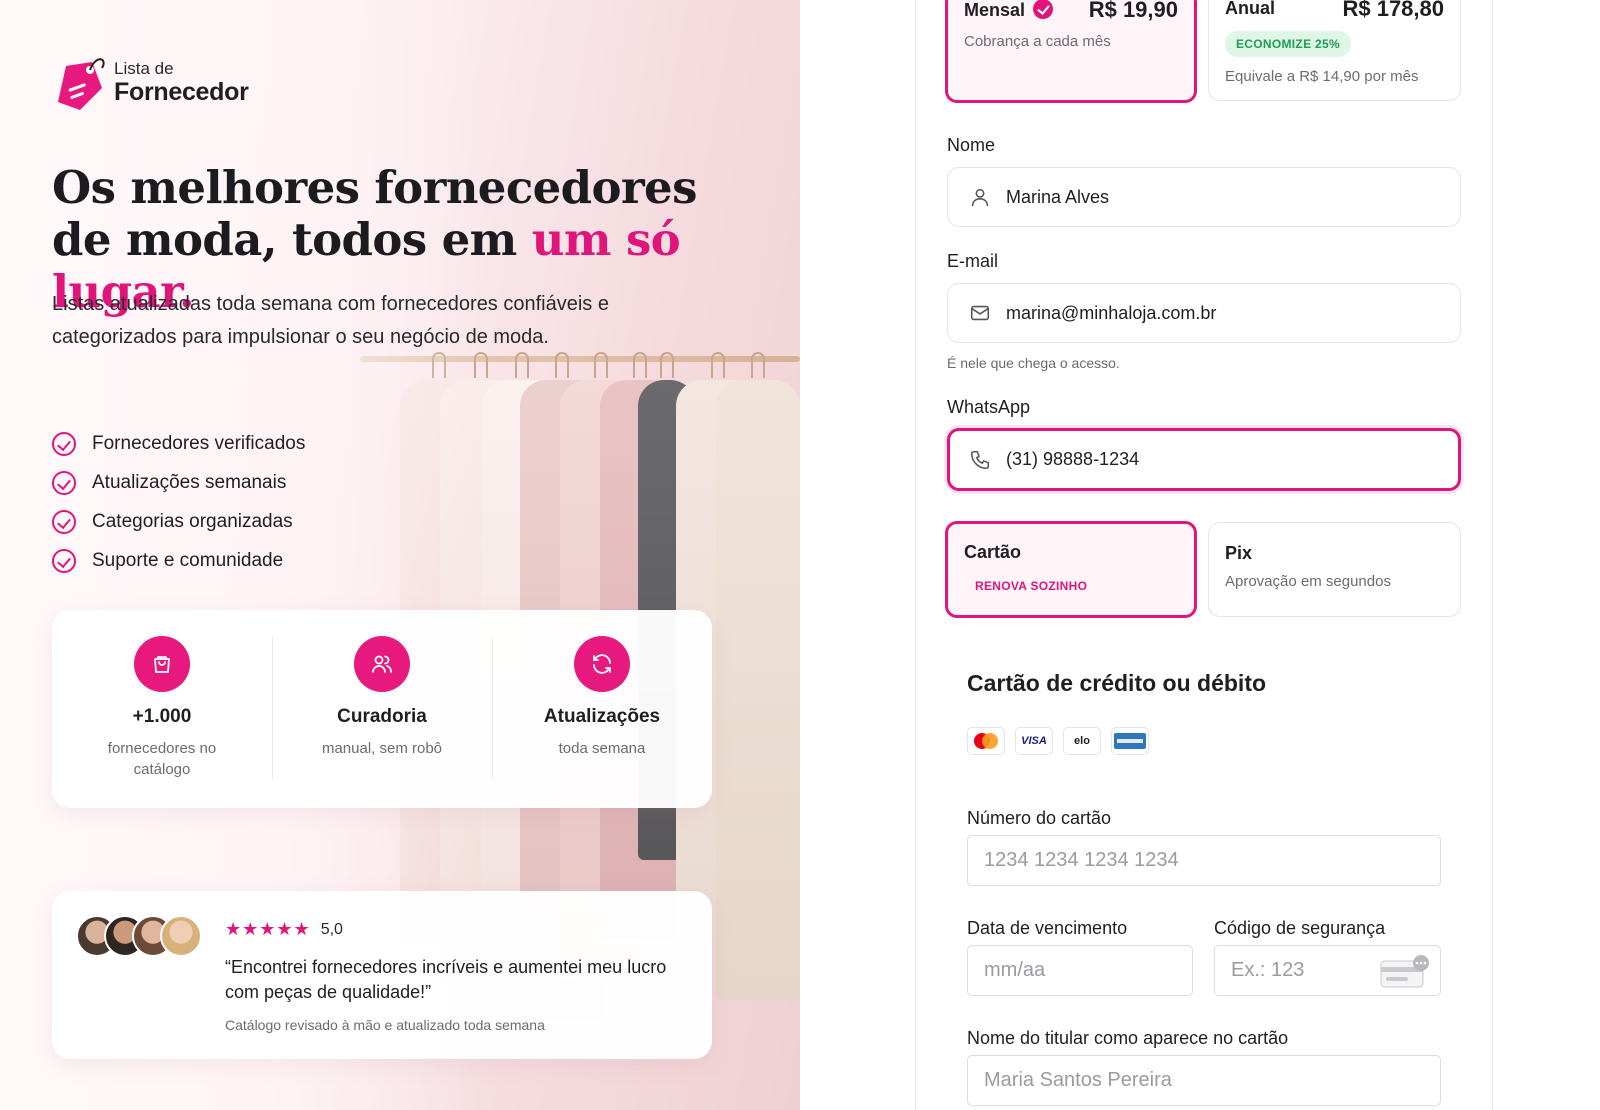 This screenshot has height=1110, width=1600. What do you see at coordinates (1047, 928) in the screenshot?
I see `expiry-label: Data de vencimento` at bounding box center [1047, 928].